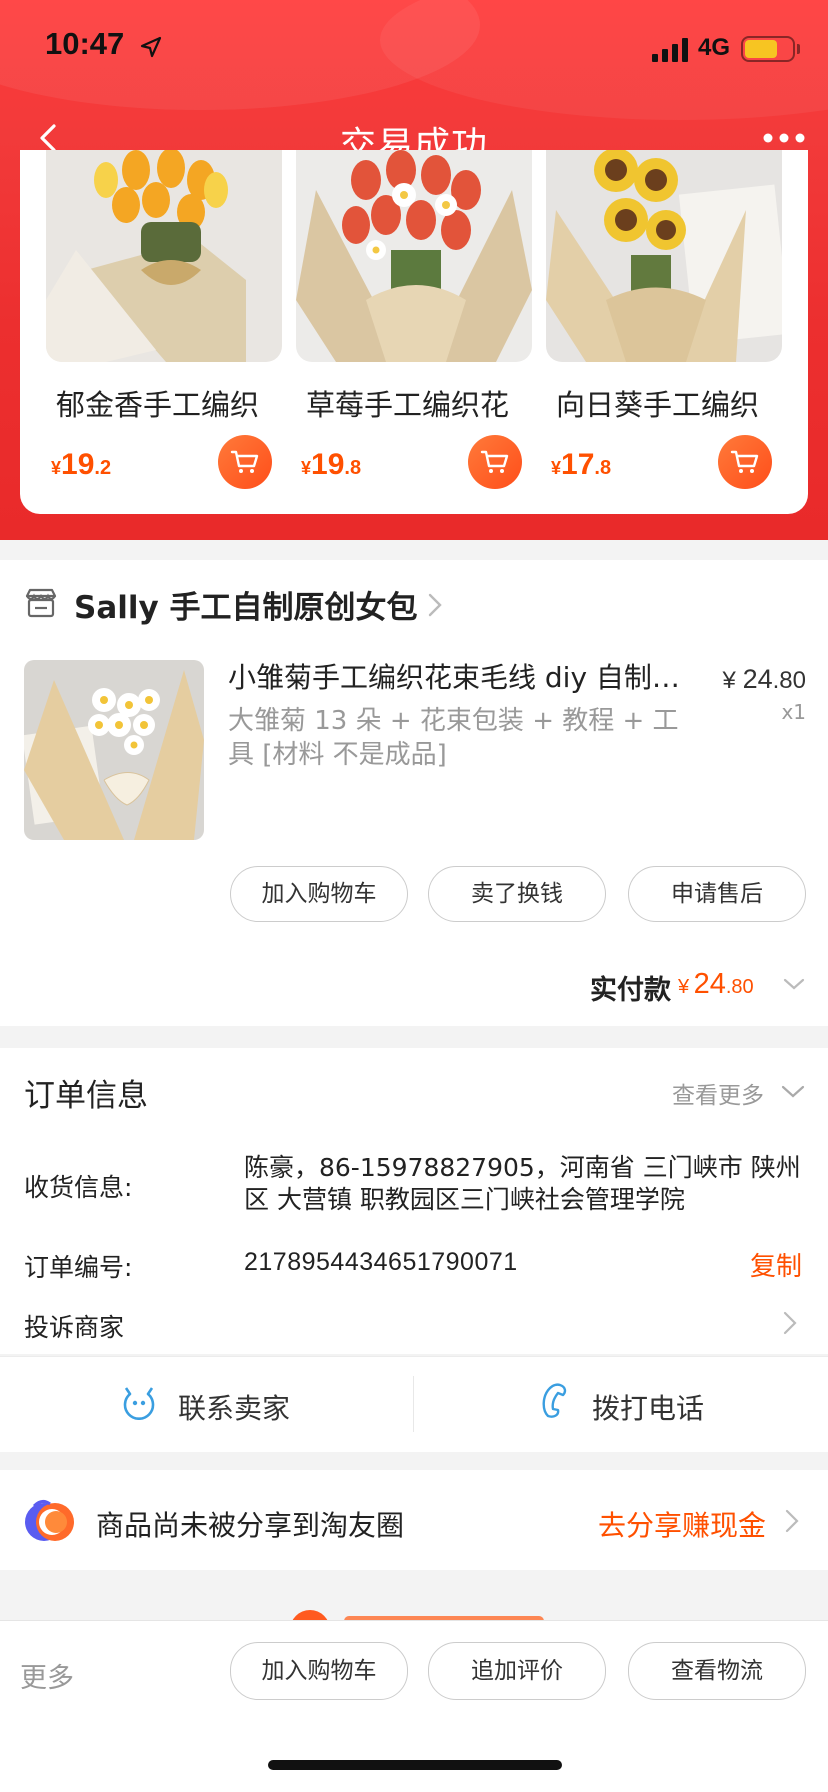  Describe the element at coordinates (246, 604) in the screenshot. I see `shop-name: Sally 手工自制原创女包` at that location.